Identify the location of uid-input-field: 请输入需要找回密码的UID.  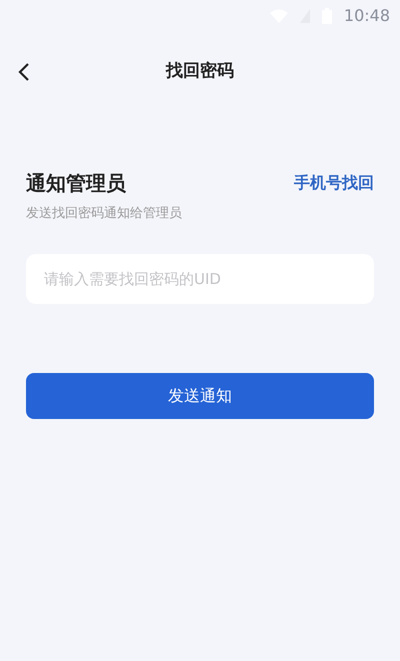
(200, 279).